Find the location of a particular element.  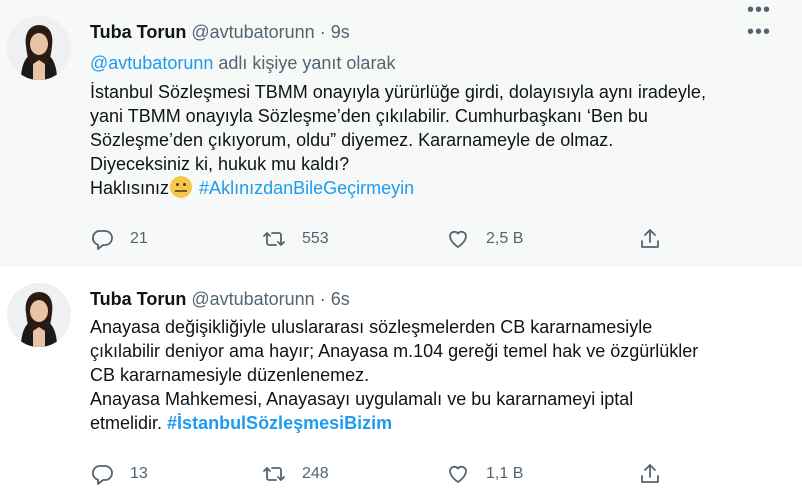

tweet-line-text: Haklısınız is located at coordinates (130, 188).